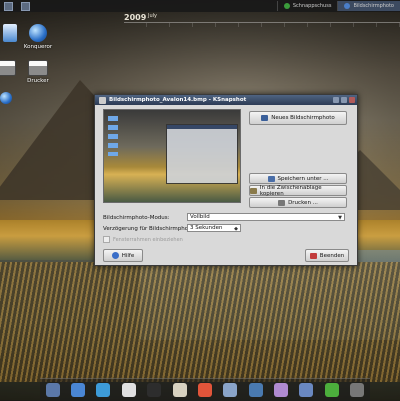 The image size is (400, 401). Describe the element at coordinates (152, 16) in the screenshot. I see `calendar-month: July` at that location.